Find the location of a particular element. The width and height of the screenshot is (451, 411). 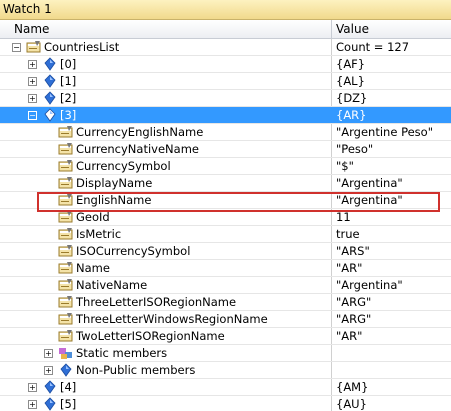

row-name: [1] is located at coordinates (68, 81).